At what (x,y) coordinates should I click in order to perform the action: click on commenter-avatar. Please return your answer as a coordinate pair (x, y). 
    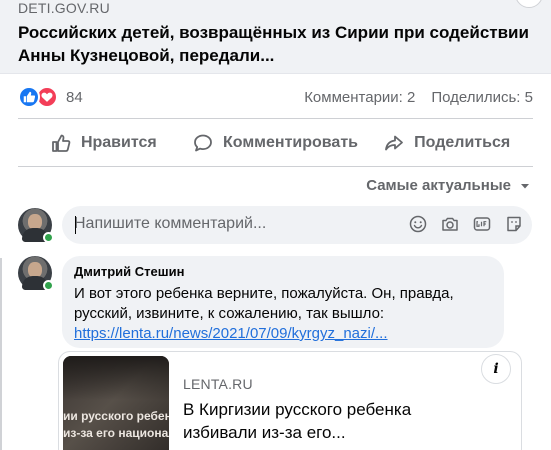
    Looking at the image, I should click on (36, 273).